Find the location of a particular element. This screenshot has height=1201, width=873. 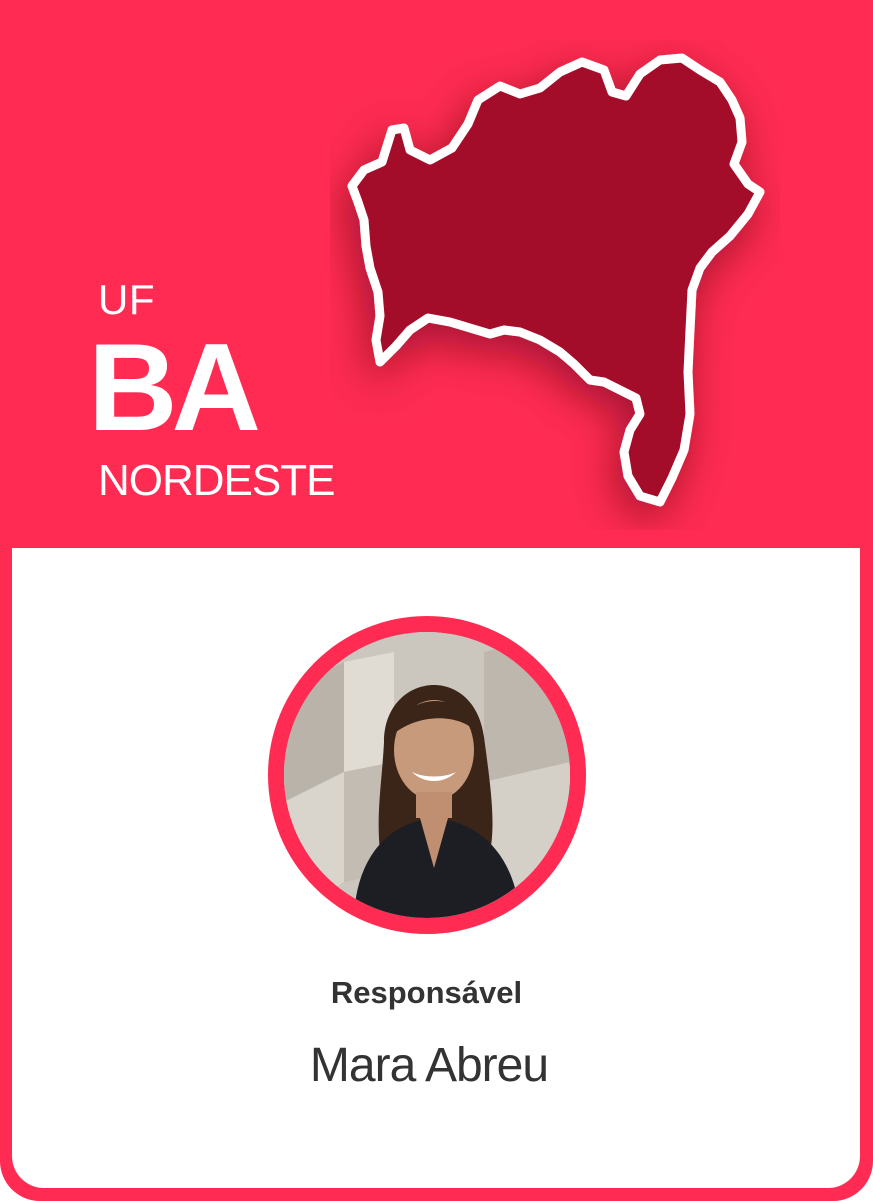

avatar is located at coordinates (427, 775).